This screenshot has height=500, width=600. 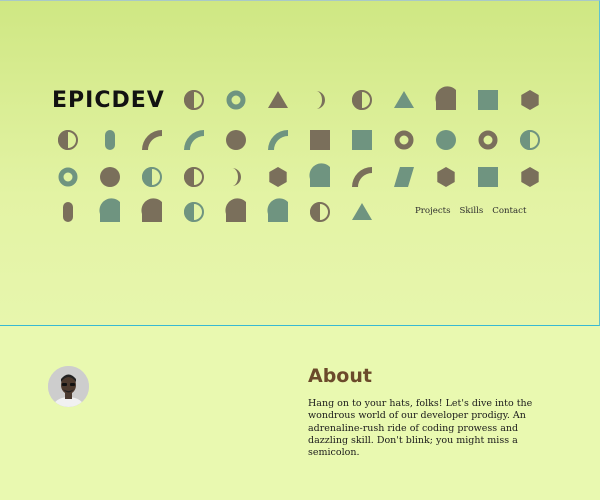 What do you see at coordinates (404, 177) in the screenshot?
I see `parallelogram-shape` at bounding box center [404, 177].